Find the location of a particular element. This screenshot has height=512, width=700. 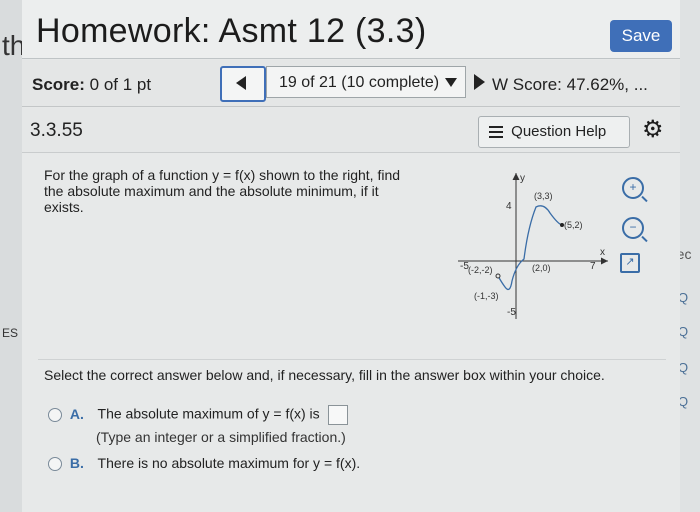

popout-icon: ↗ is located at coordinates (630, 263).